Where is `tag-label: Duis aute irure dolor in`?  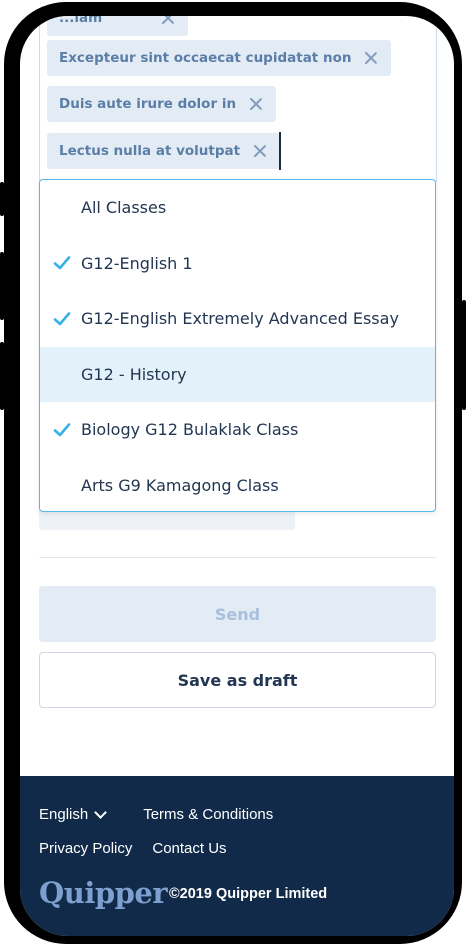 tag-label: Duis aute irure dolor in is located at coordinates (148, 104).